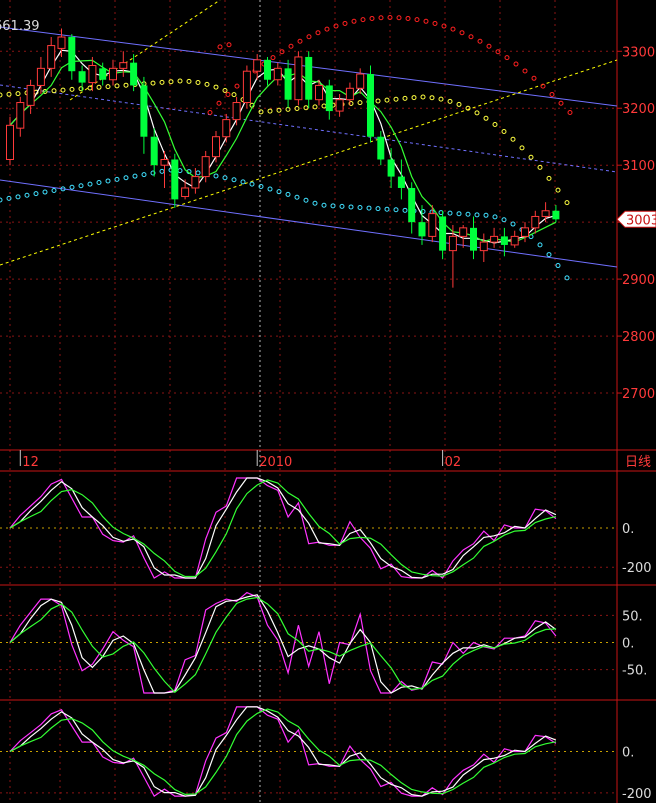 The width and height of the screenshot is (656, 803). Describe the element at coordinates (638, 394) in the screenshot. I see `price-tick-label: 2700` at that location.